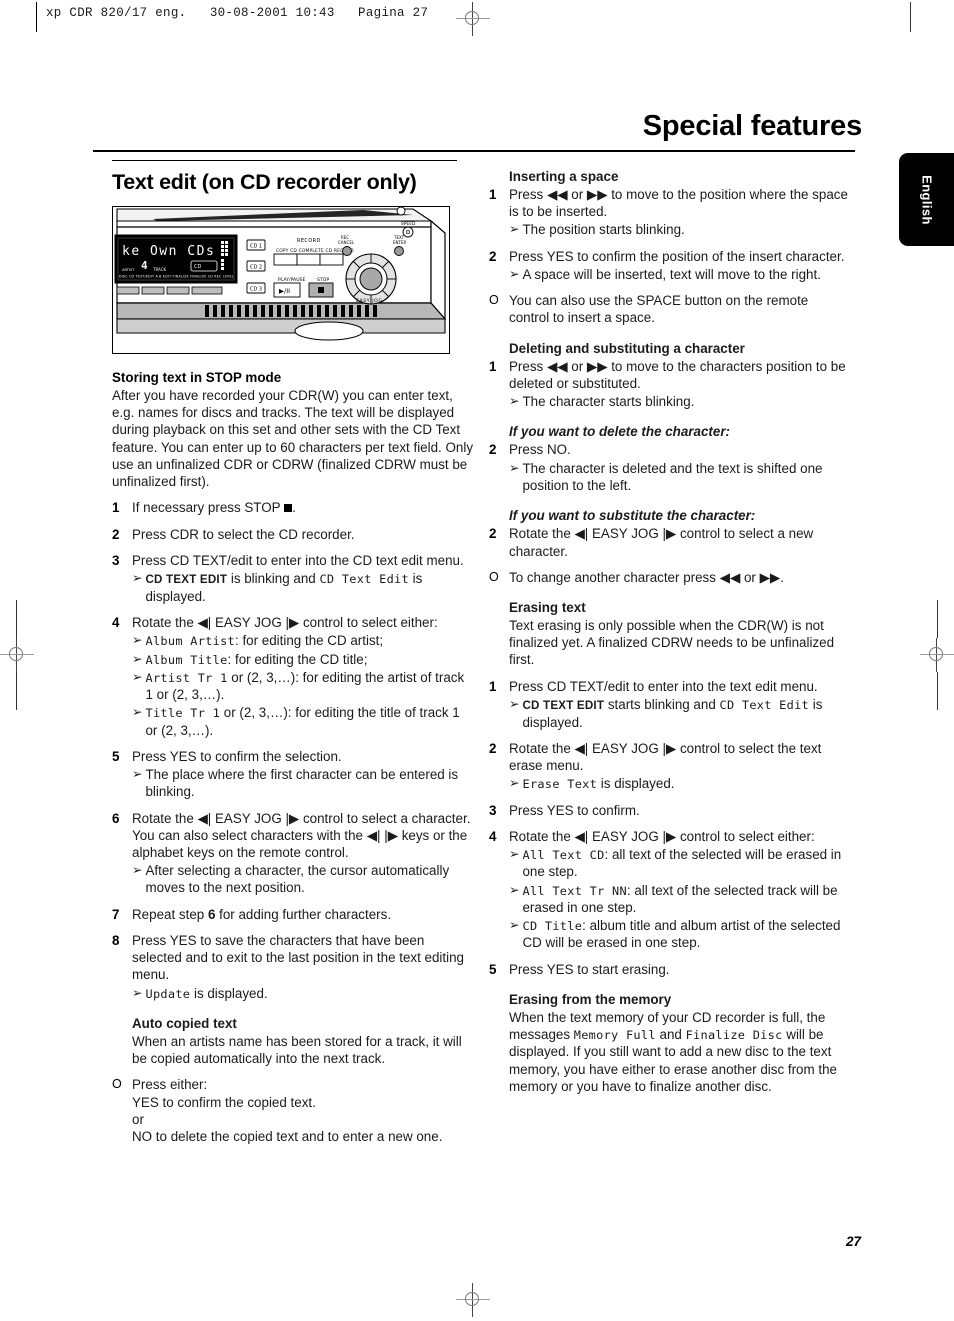 The image size is (954, 1321). What do you see at coordinates (619, 432) in the screenshot?
I see `delete-character-heading: If you want to delete the character:` at bounding box center [619, 432].